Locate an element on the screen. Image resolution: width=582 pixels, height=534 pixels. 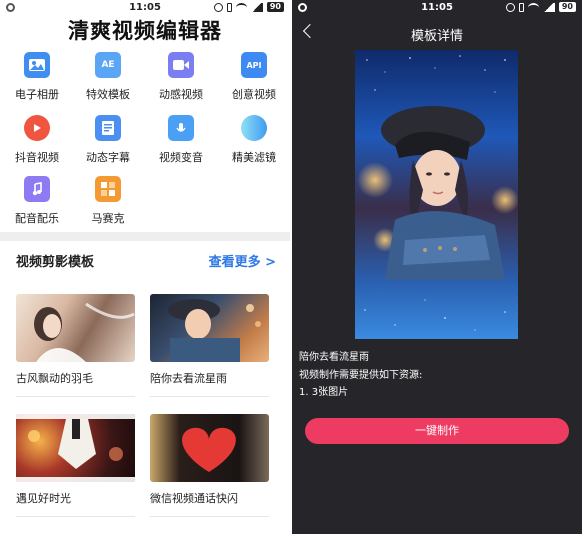
heart-icon is located at coordinates (209, 449).